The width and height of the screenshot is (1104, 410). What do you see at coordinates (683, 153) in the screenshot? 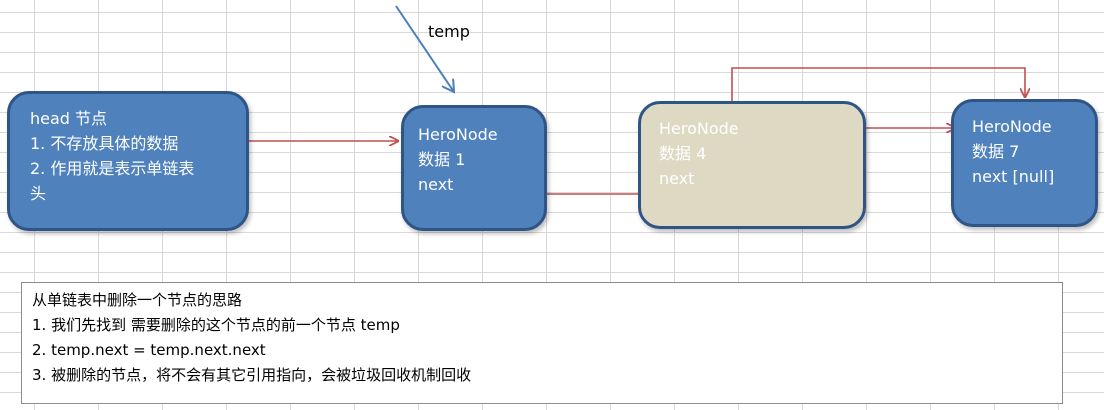
I see `node-data-label: 数据 4` at bounding box center [683, 153].